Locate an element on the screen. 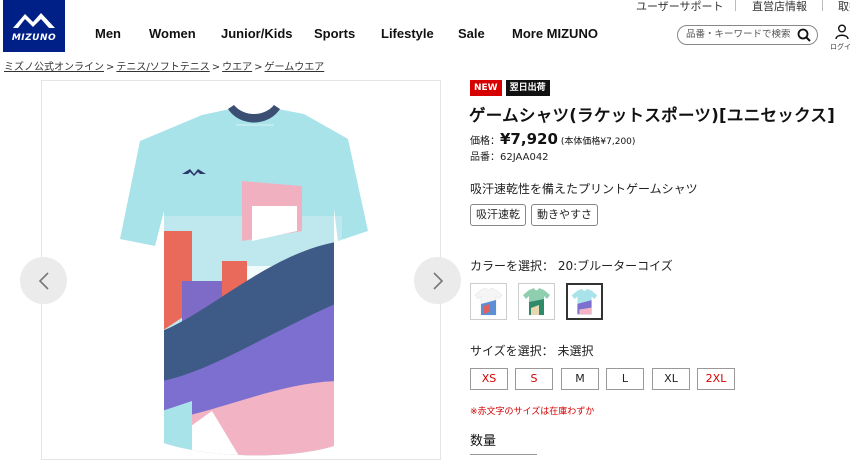  feature-tags: 吸汗速乾 動きやすさ is located at coordinates (534, 215).